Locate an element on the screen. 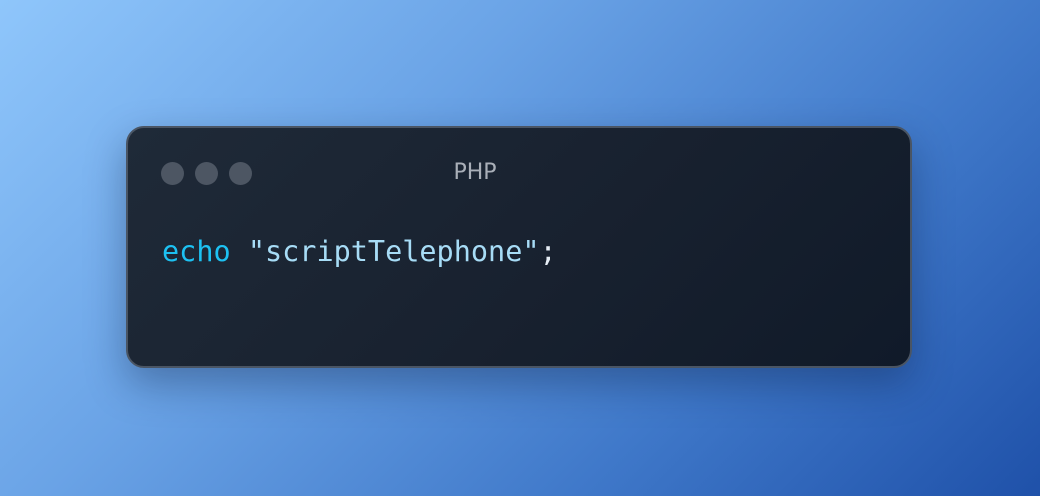 Image resolution: width=1040 pixels, height=496 pixels. window-title: PHP is located at coordinates (475, 172).